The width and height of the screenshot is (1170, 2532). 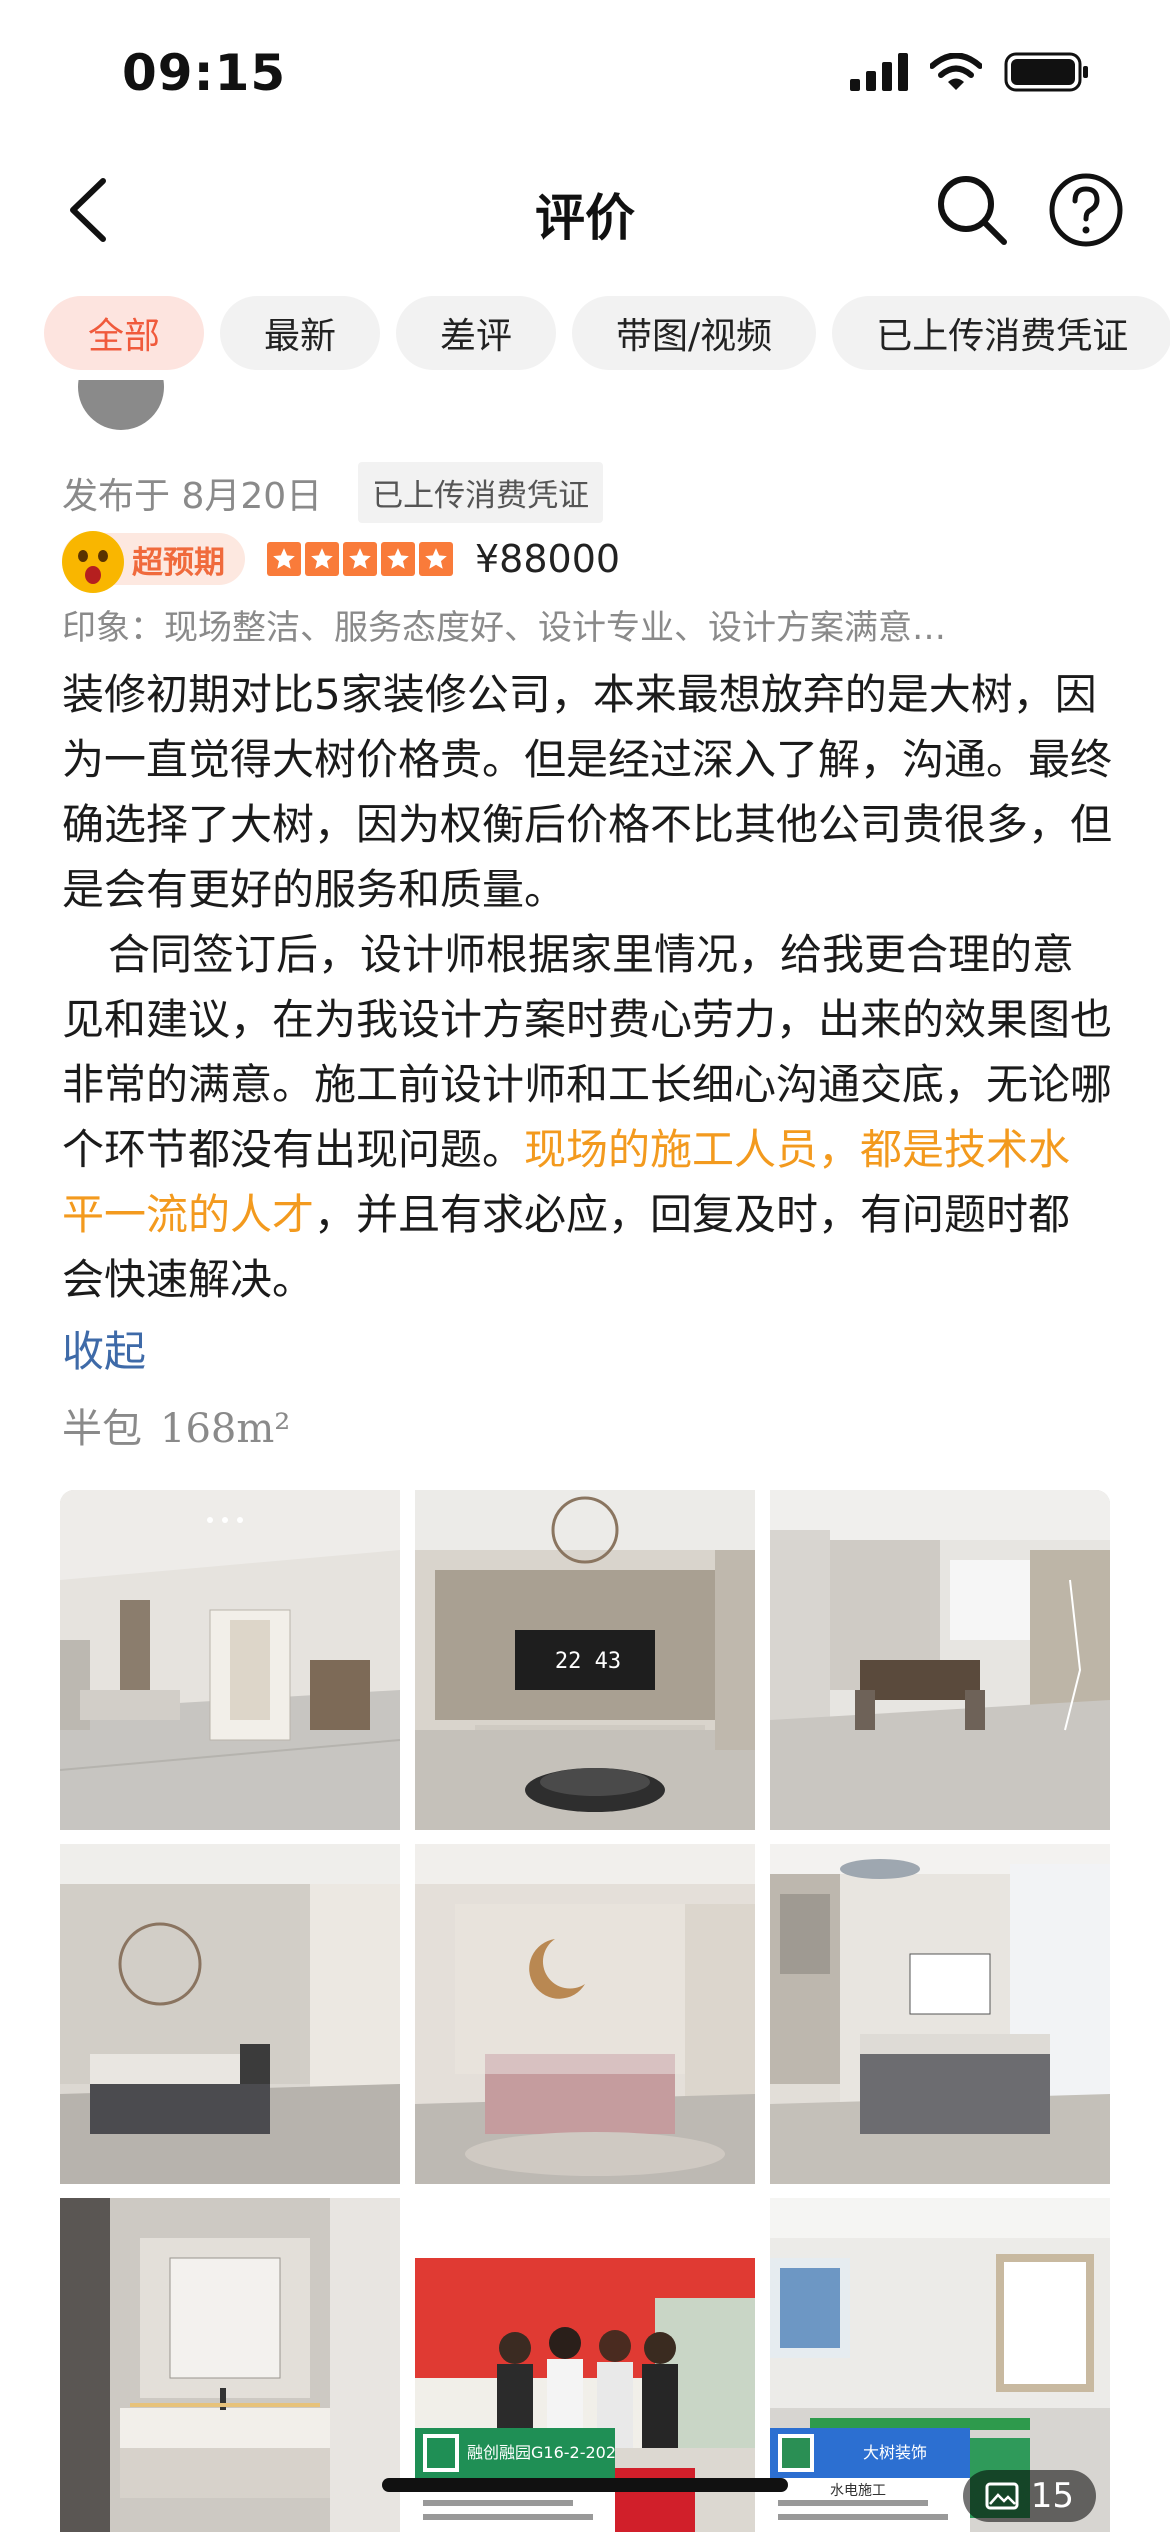 I want to click on filter-chip-latest: 最新, so click(x=300, y=333).